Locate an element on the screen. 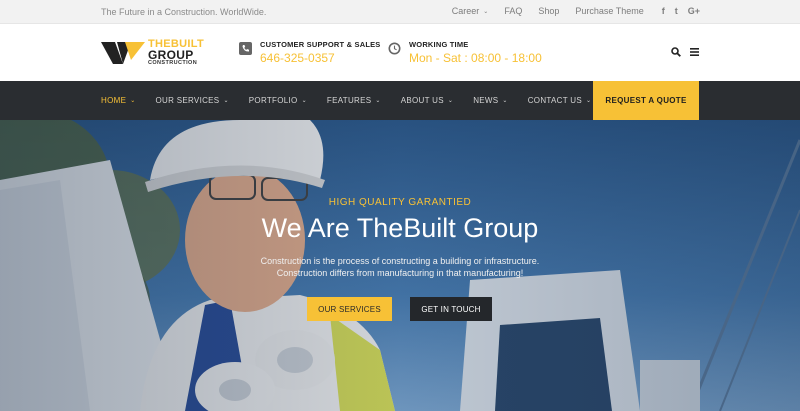 The width and height of the screenshot is (800, 411). hours-info: WORKING TIME Mon - Sat : 08:00 - 18:00 is located at coordinates (465, 52).